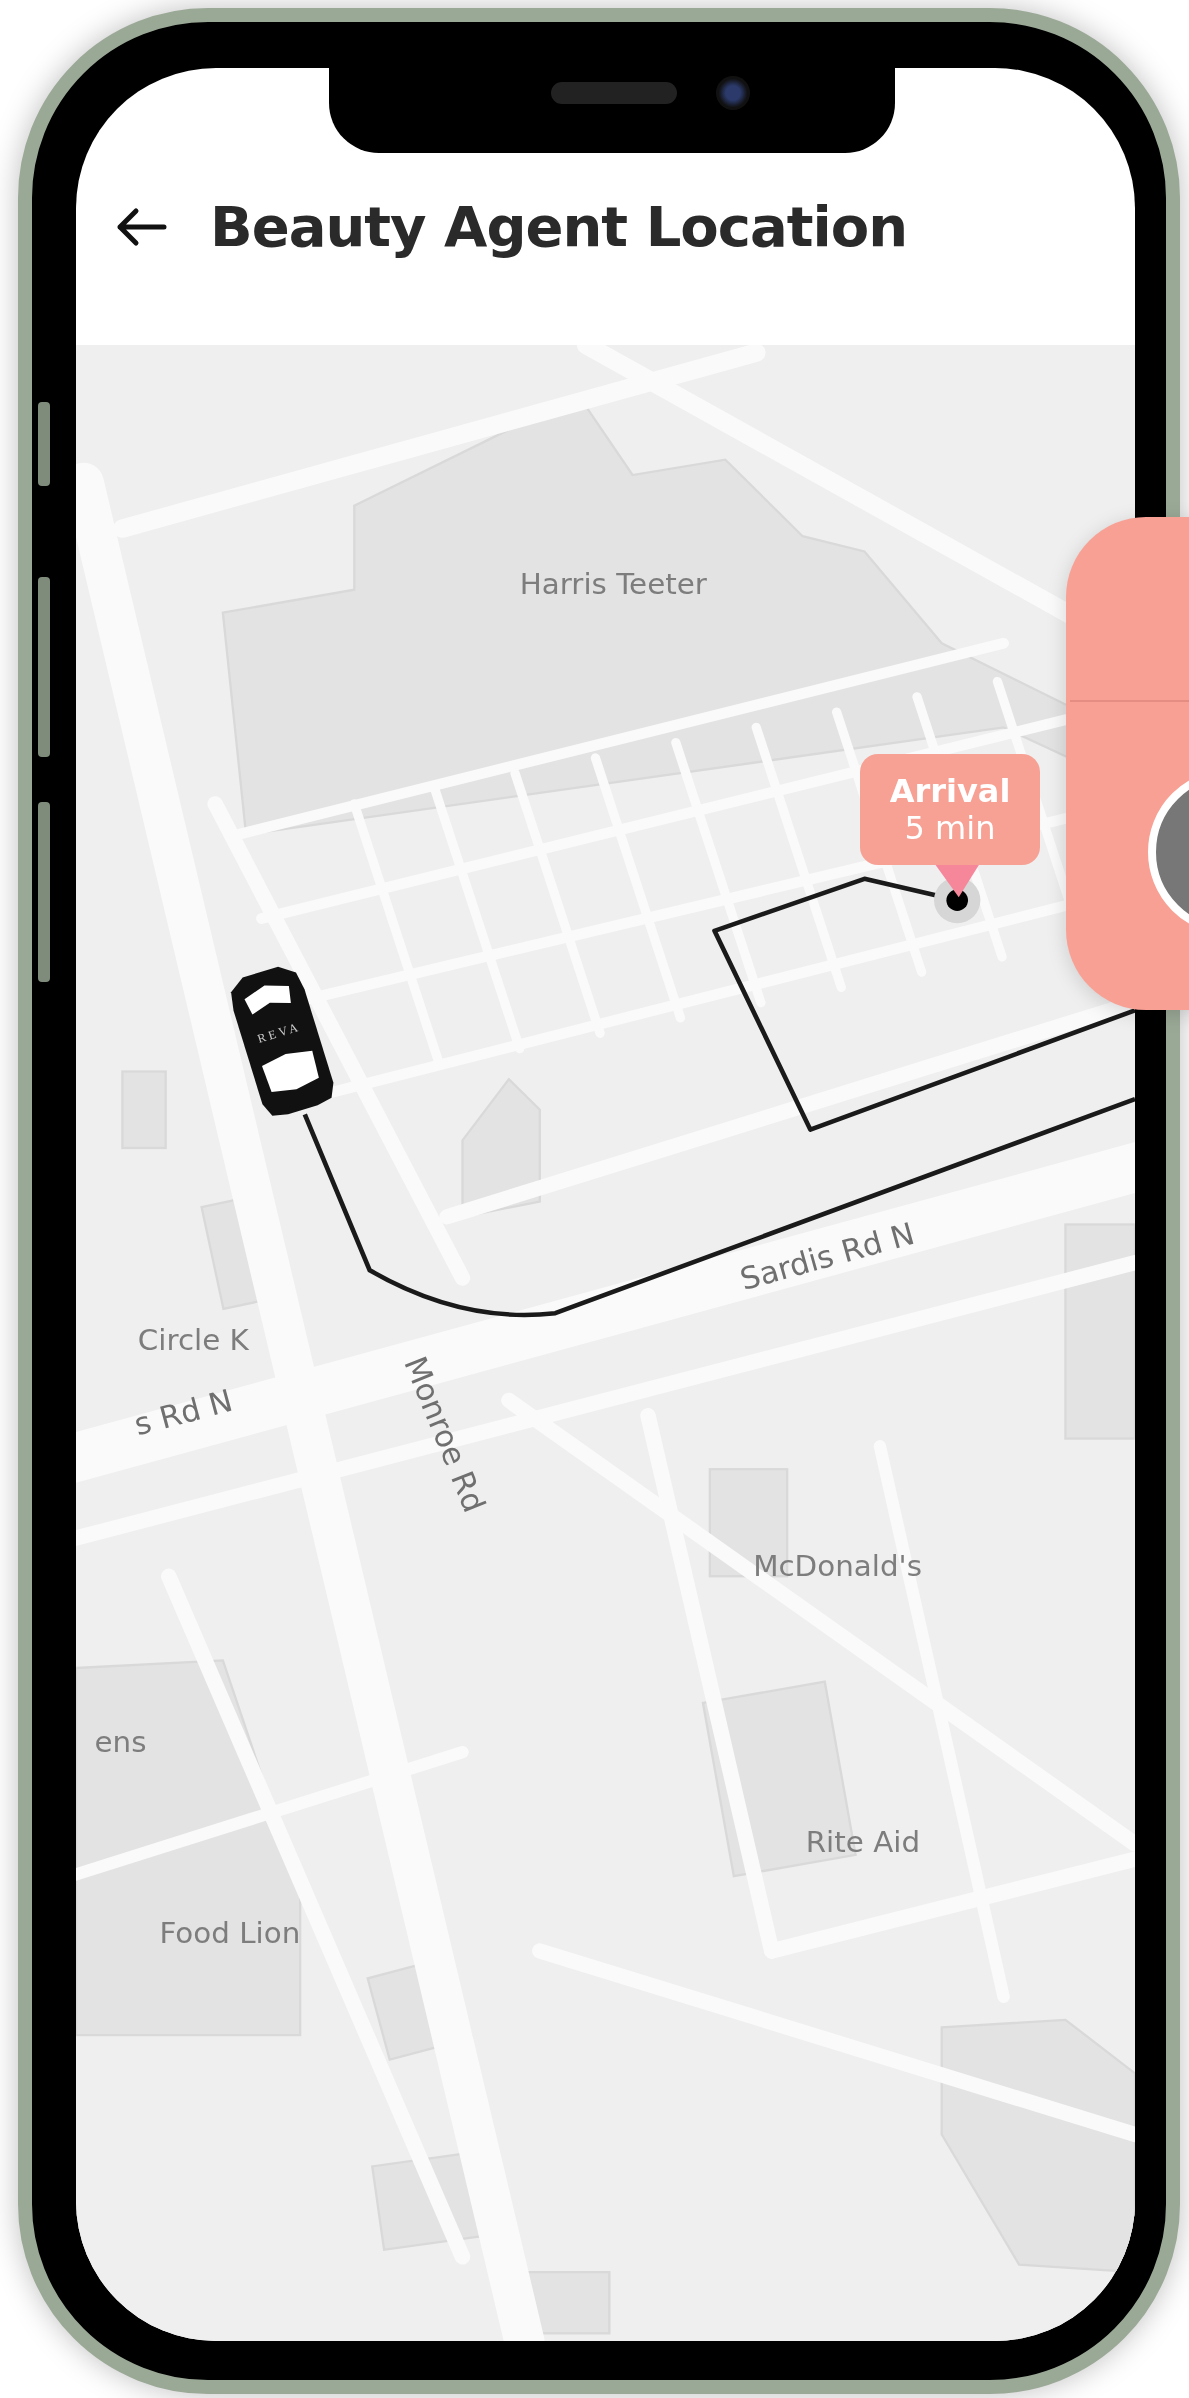 The image size is (1189, 2398). Describe the element at coordinates (230, 1933) in the screenshot. I see `place-label: Food Lion` at that location.